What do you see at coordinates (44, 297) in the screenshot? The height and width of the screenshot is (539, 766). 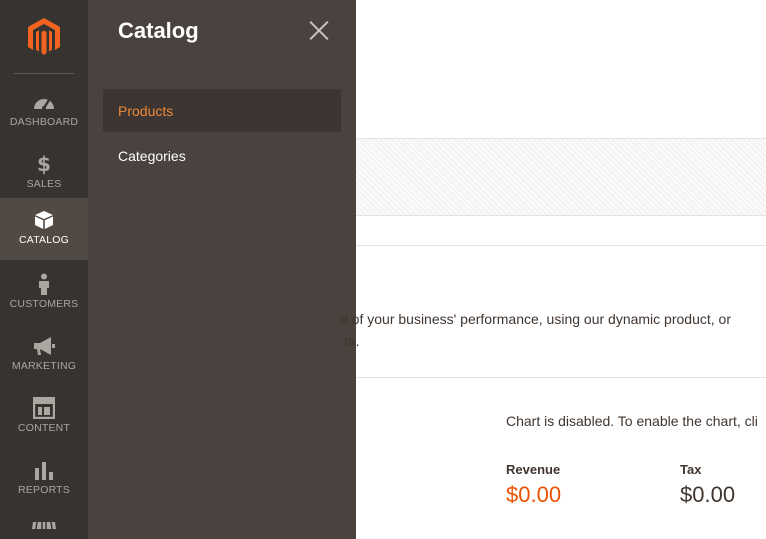 I see `nav-item-customers: Customers` at bounding box center [44, 297].